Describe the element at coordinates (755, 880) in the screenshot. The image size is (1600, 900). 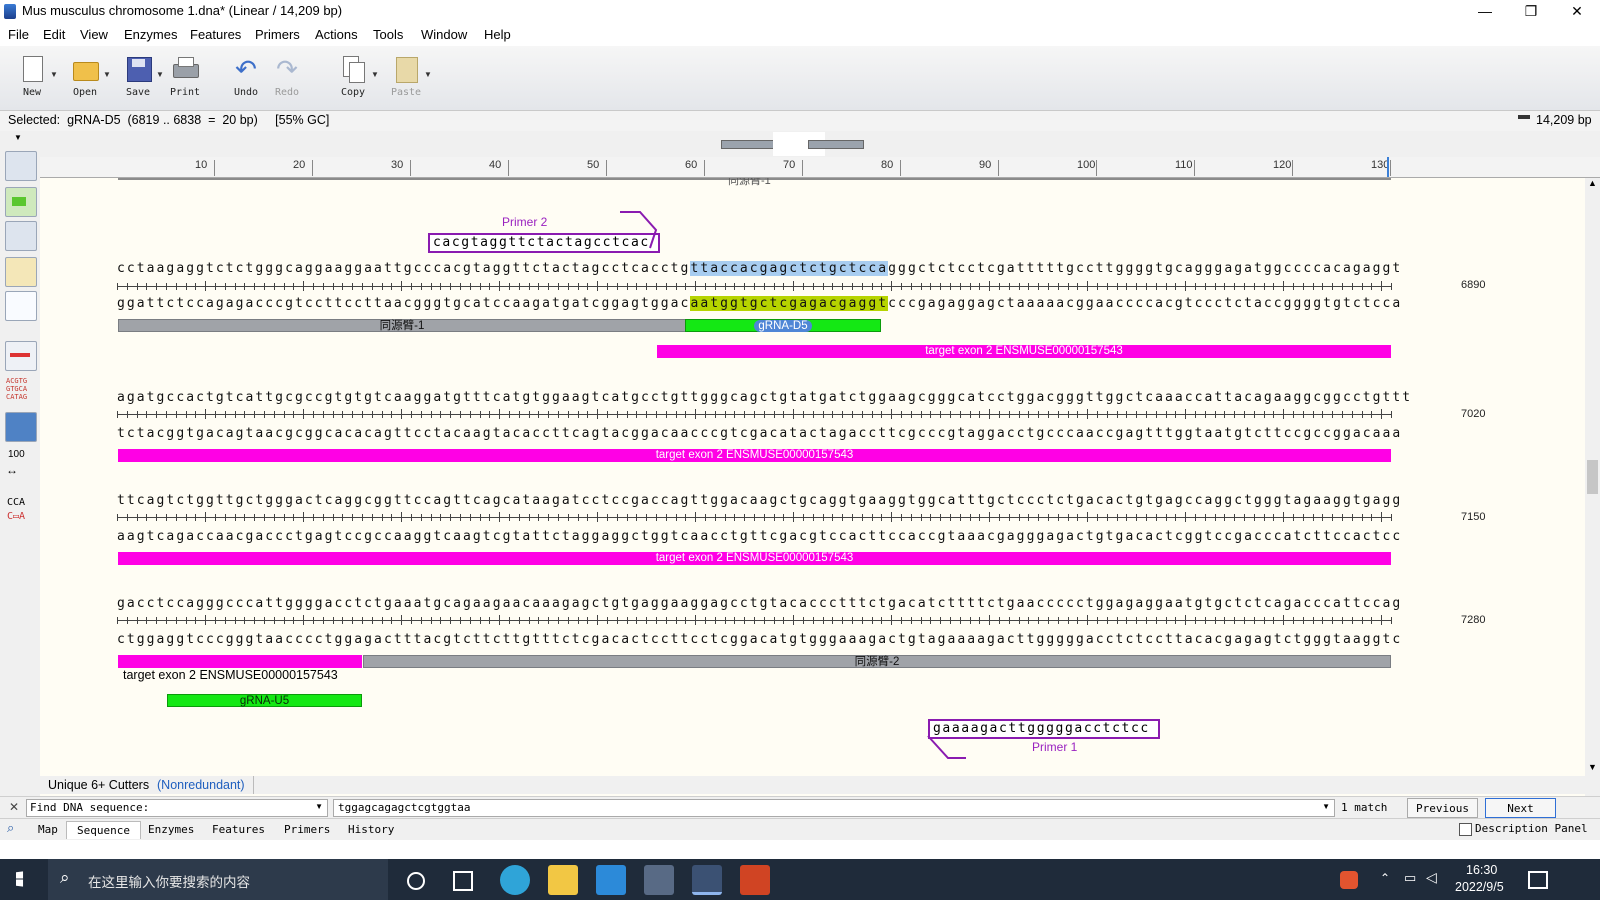
I see `powerpoint-icon` at that location.